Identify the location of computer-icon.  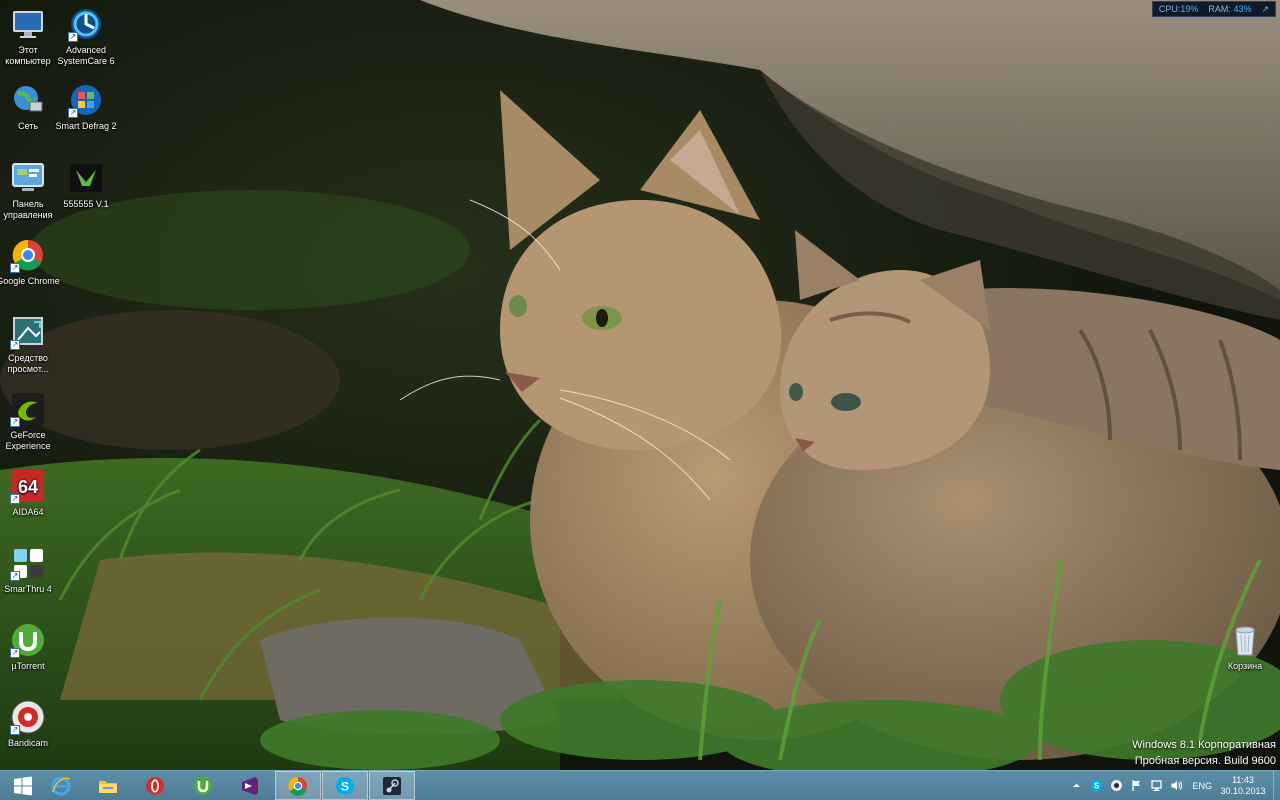
(28, 24).